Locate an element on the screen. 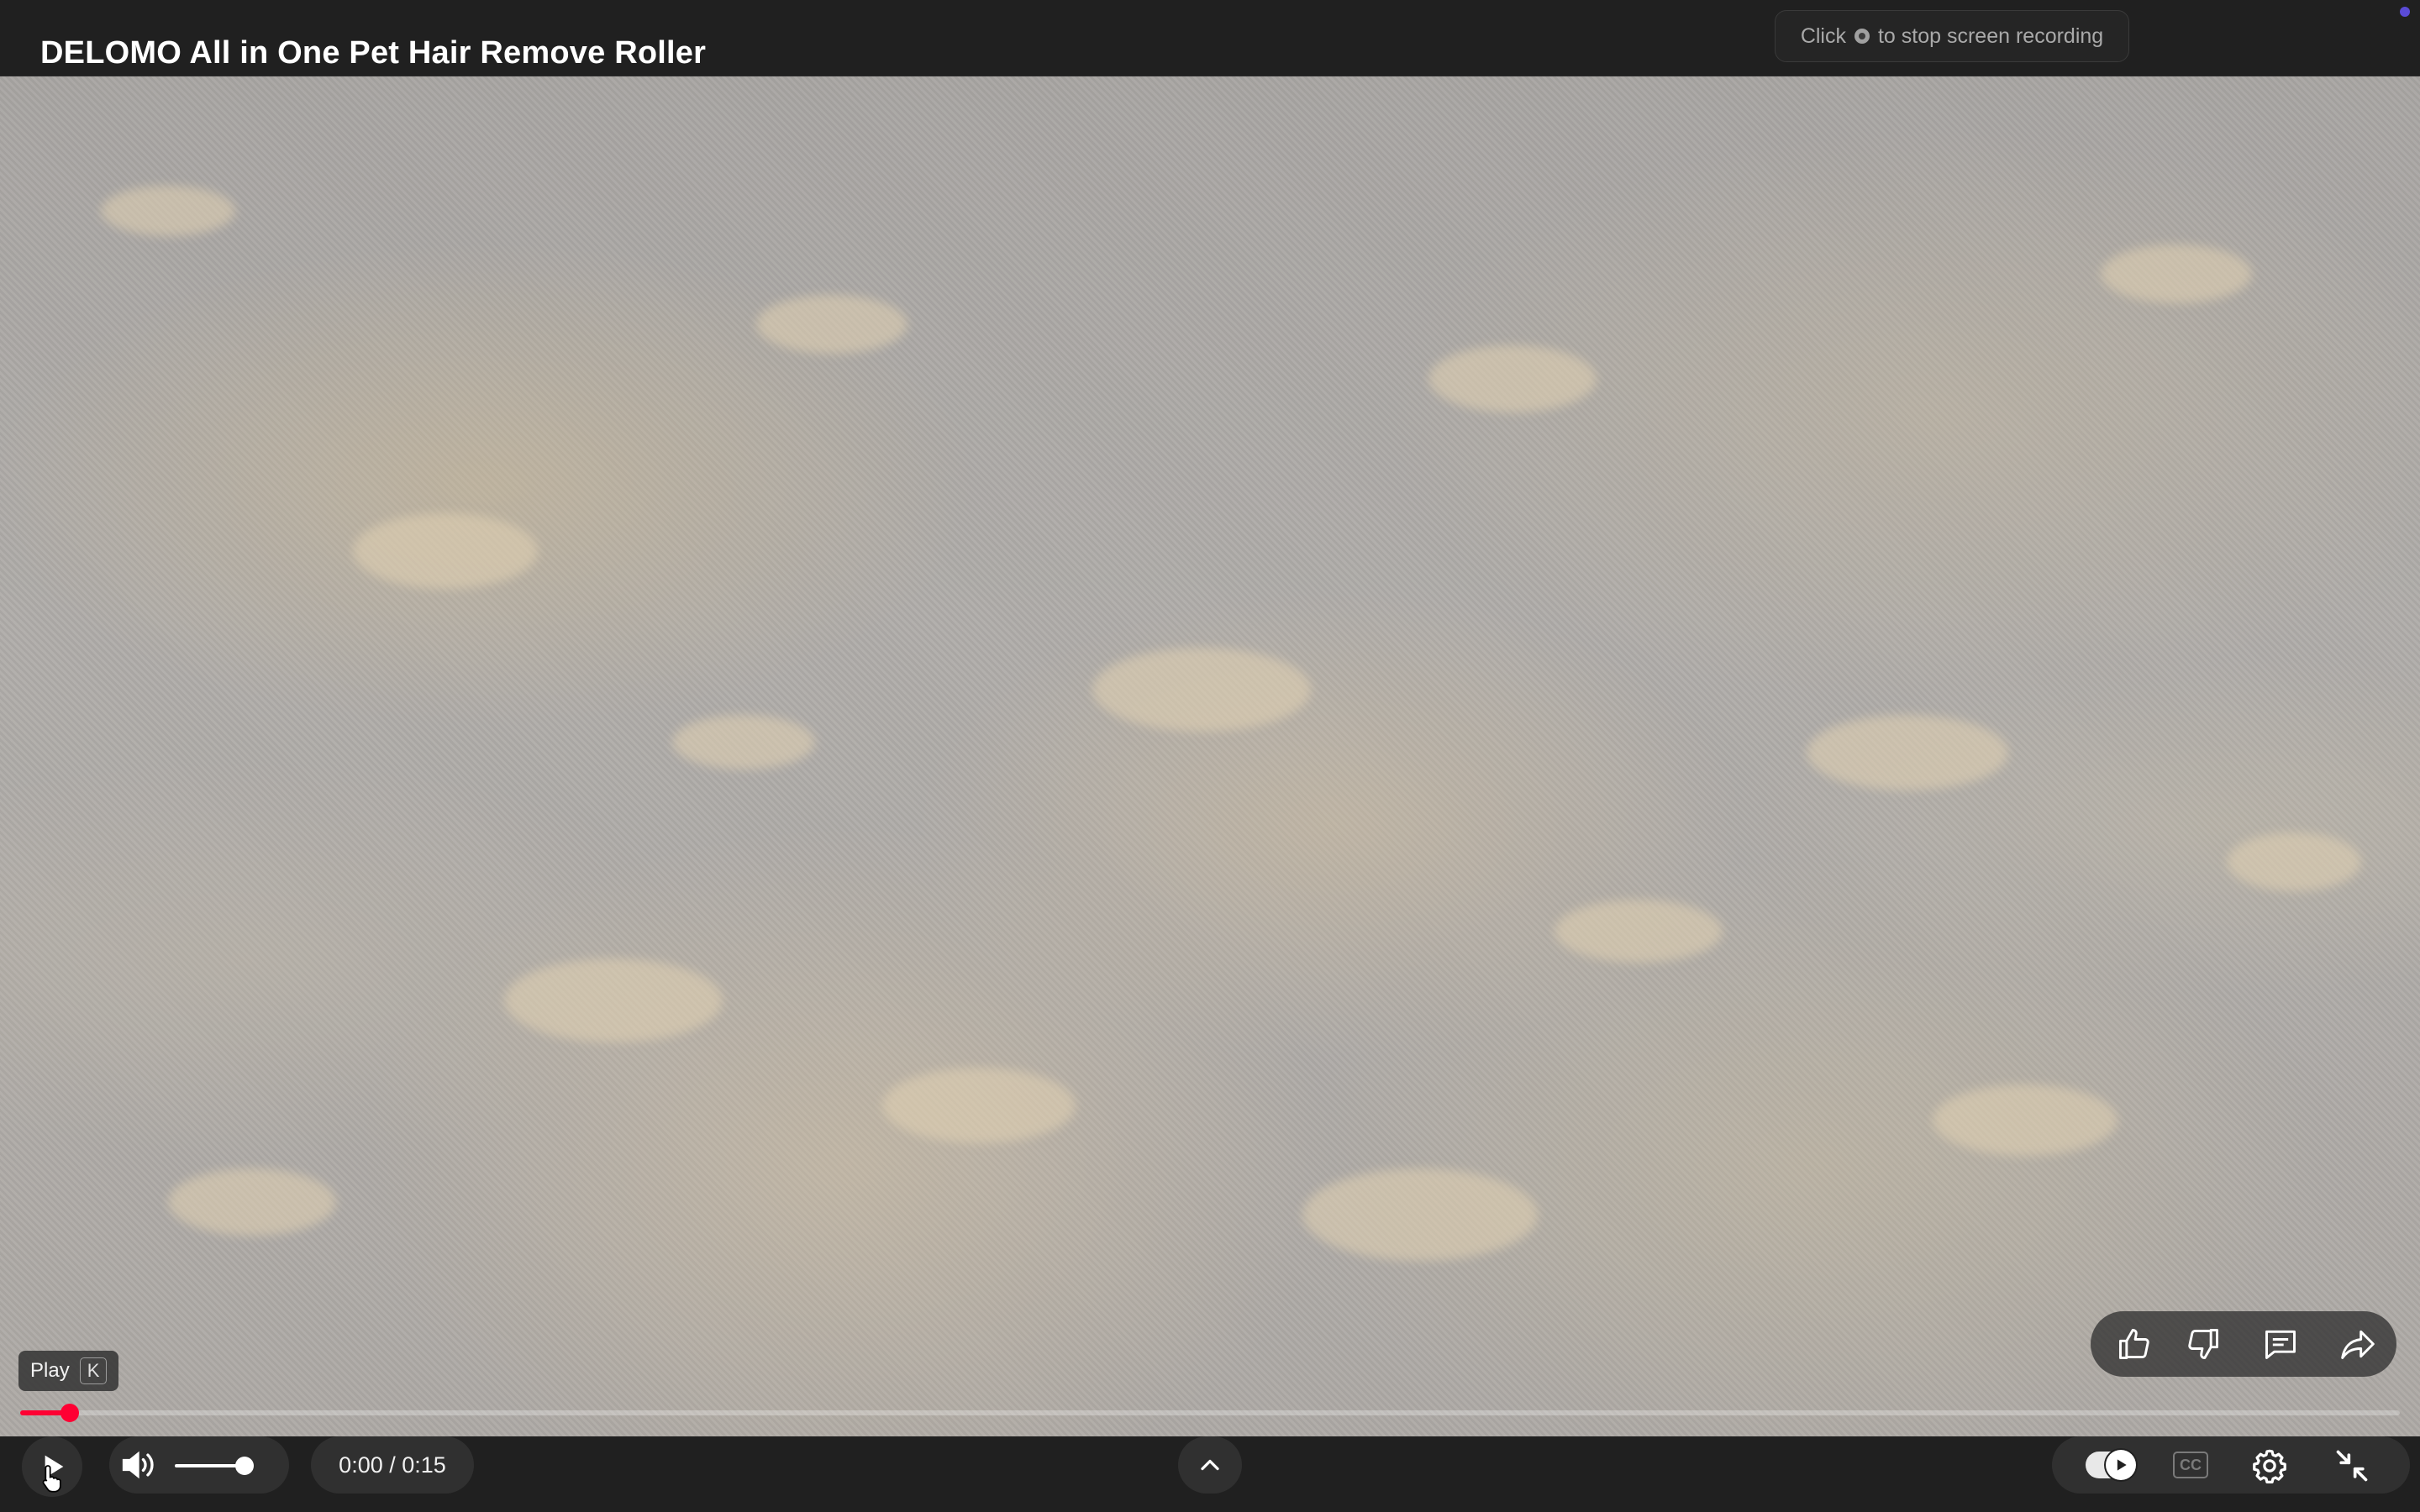 The width and height of the screenshot is (2420, 1512). recording-banner-text-after: to stop screen recording is located at coordinates (1990, 36).